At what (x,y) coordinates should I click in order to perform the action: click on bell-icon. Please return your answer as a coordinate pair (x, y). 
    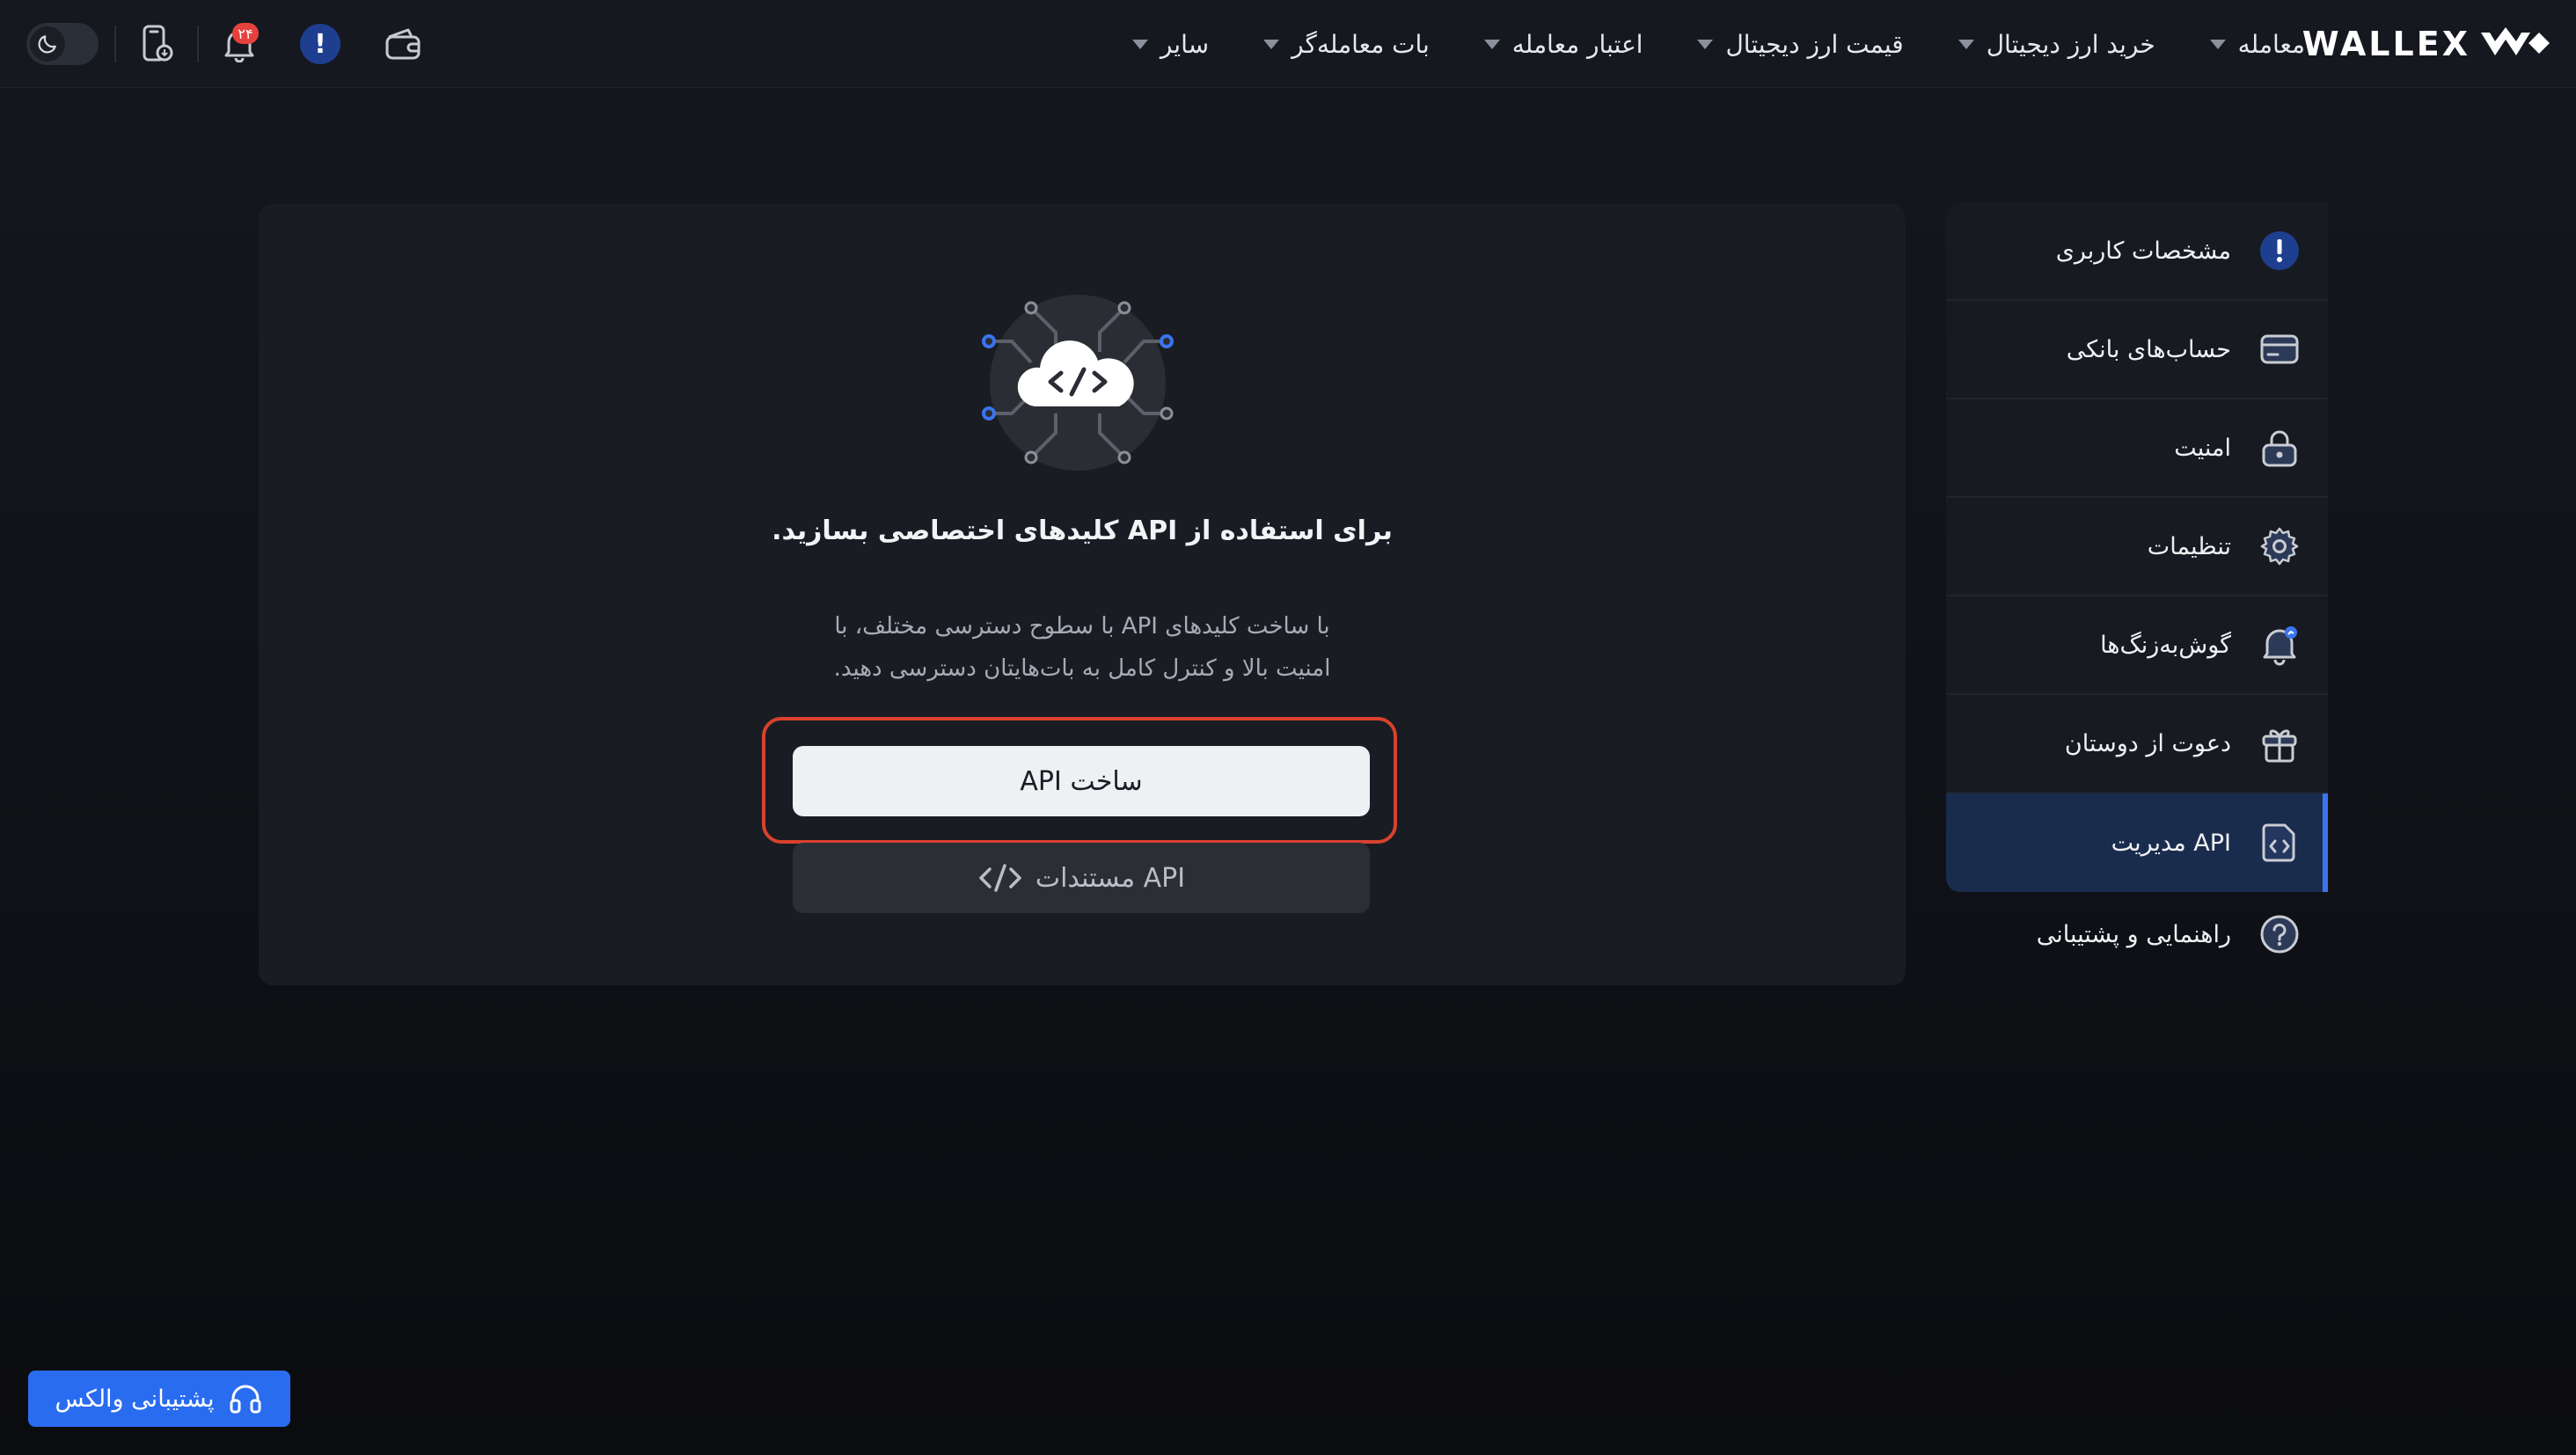
    Looking at the image, I should click on (2280, 645).